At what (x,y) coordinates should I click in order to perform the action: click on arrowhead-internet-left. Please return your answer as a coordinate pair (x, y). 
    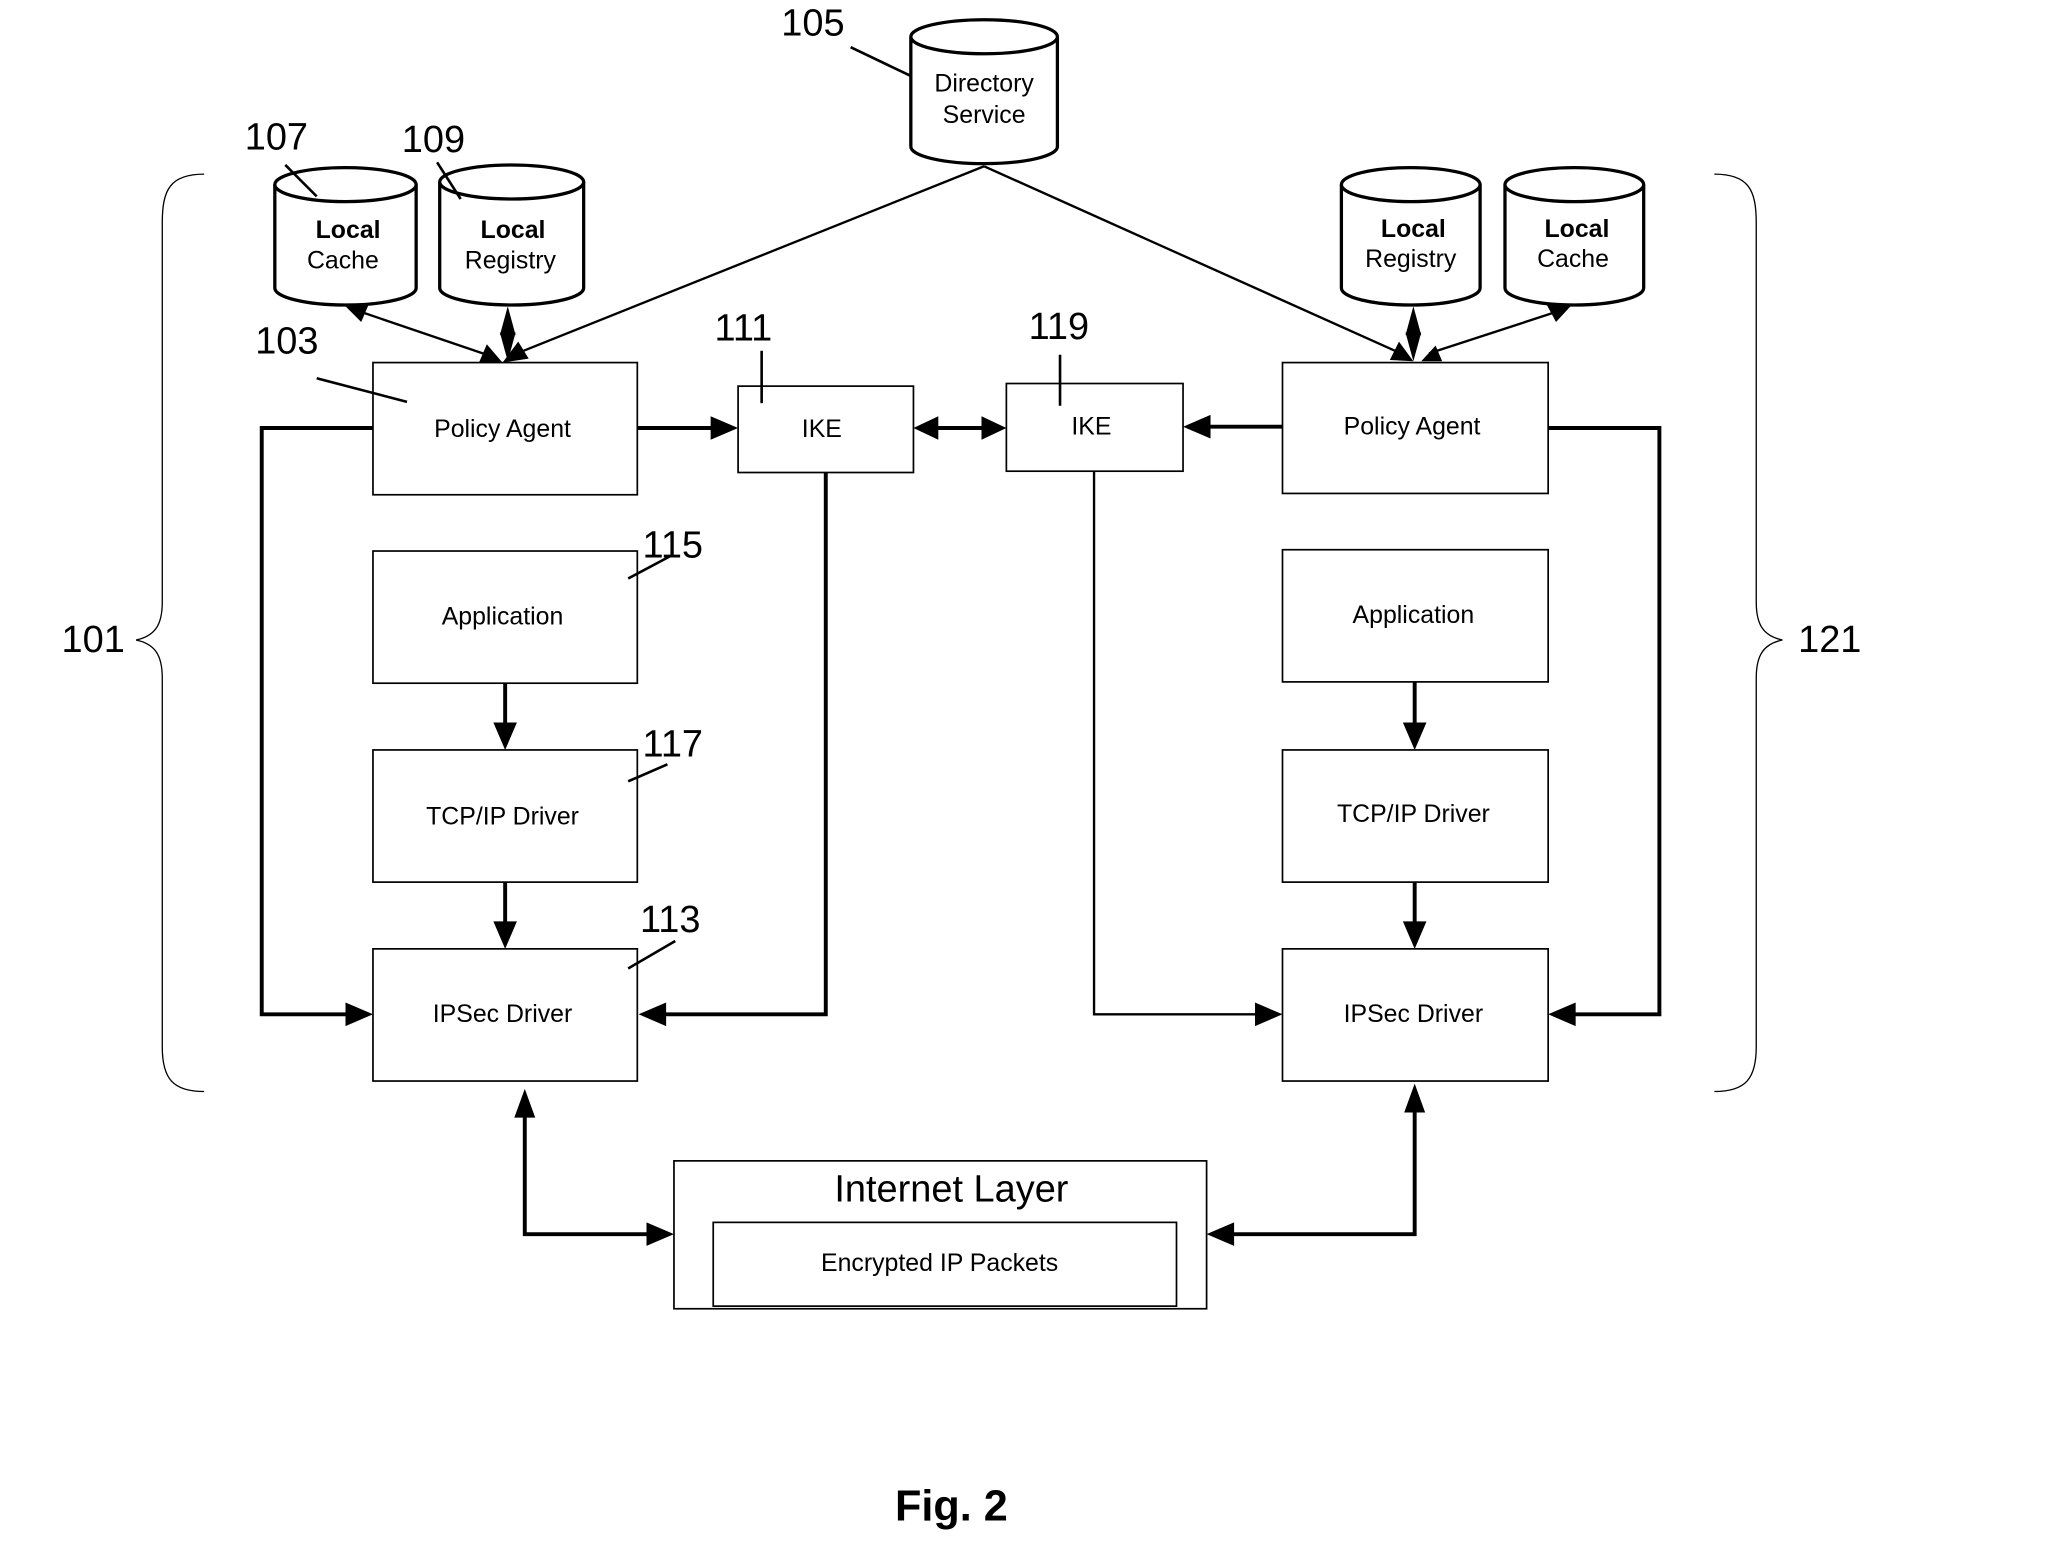
    Looking at the image, I should click on (660, 1234).